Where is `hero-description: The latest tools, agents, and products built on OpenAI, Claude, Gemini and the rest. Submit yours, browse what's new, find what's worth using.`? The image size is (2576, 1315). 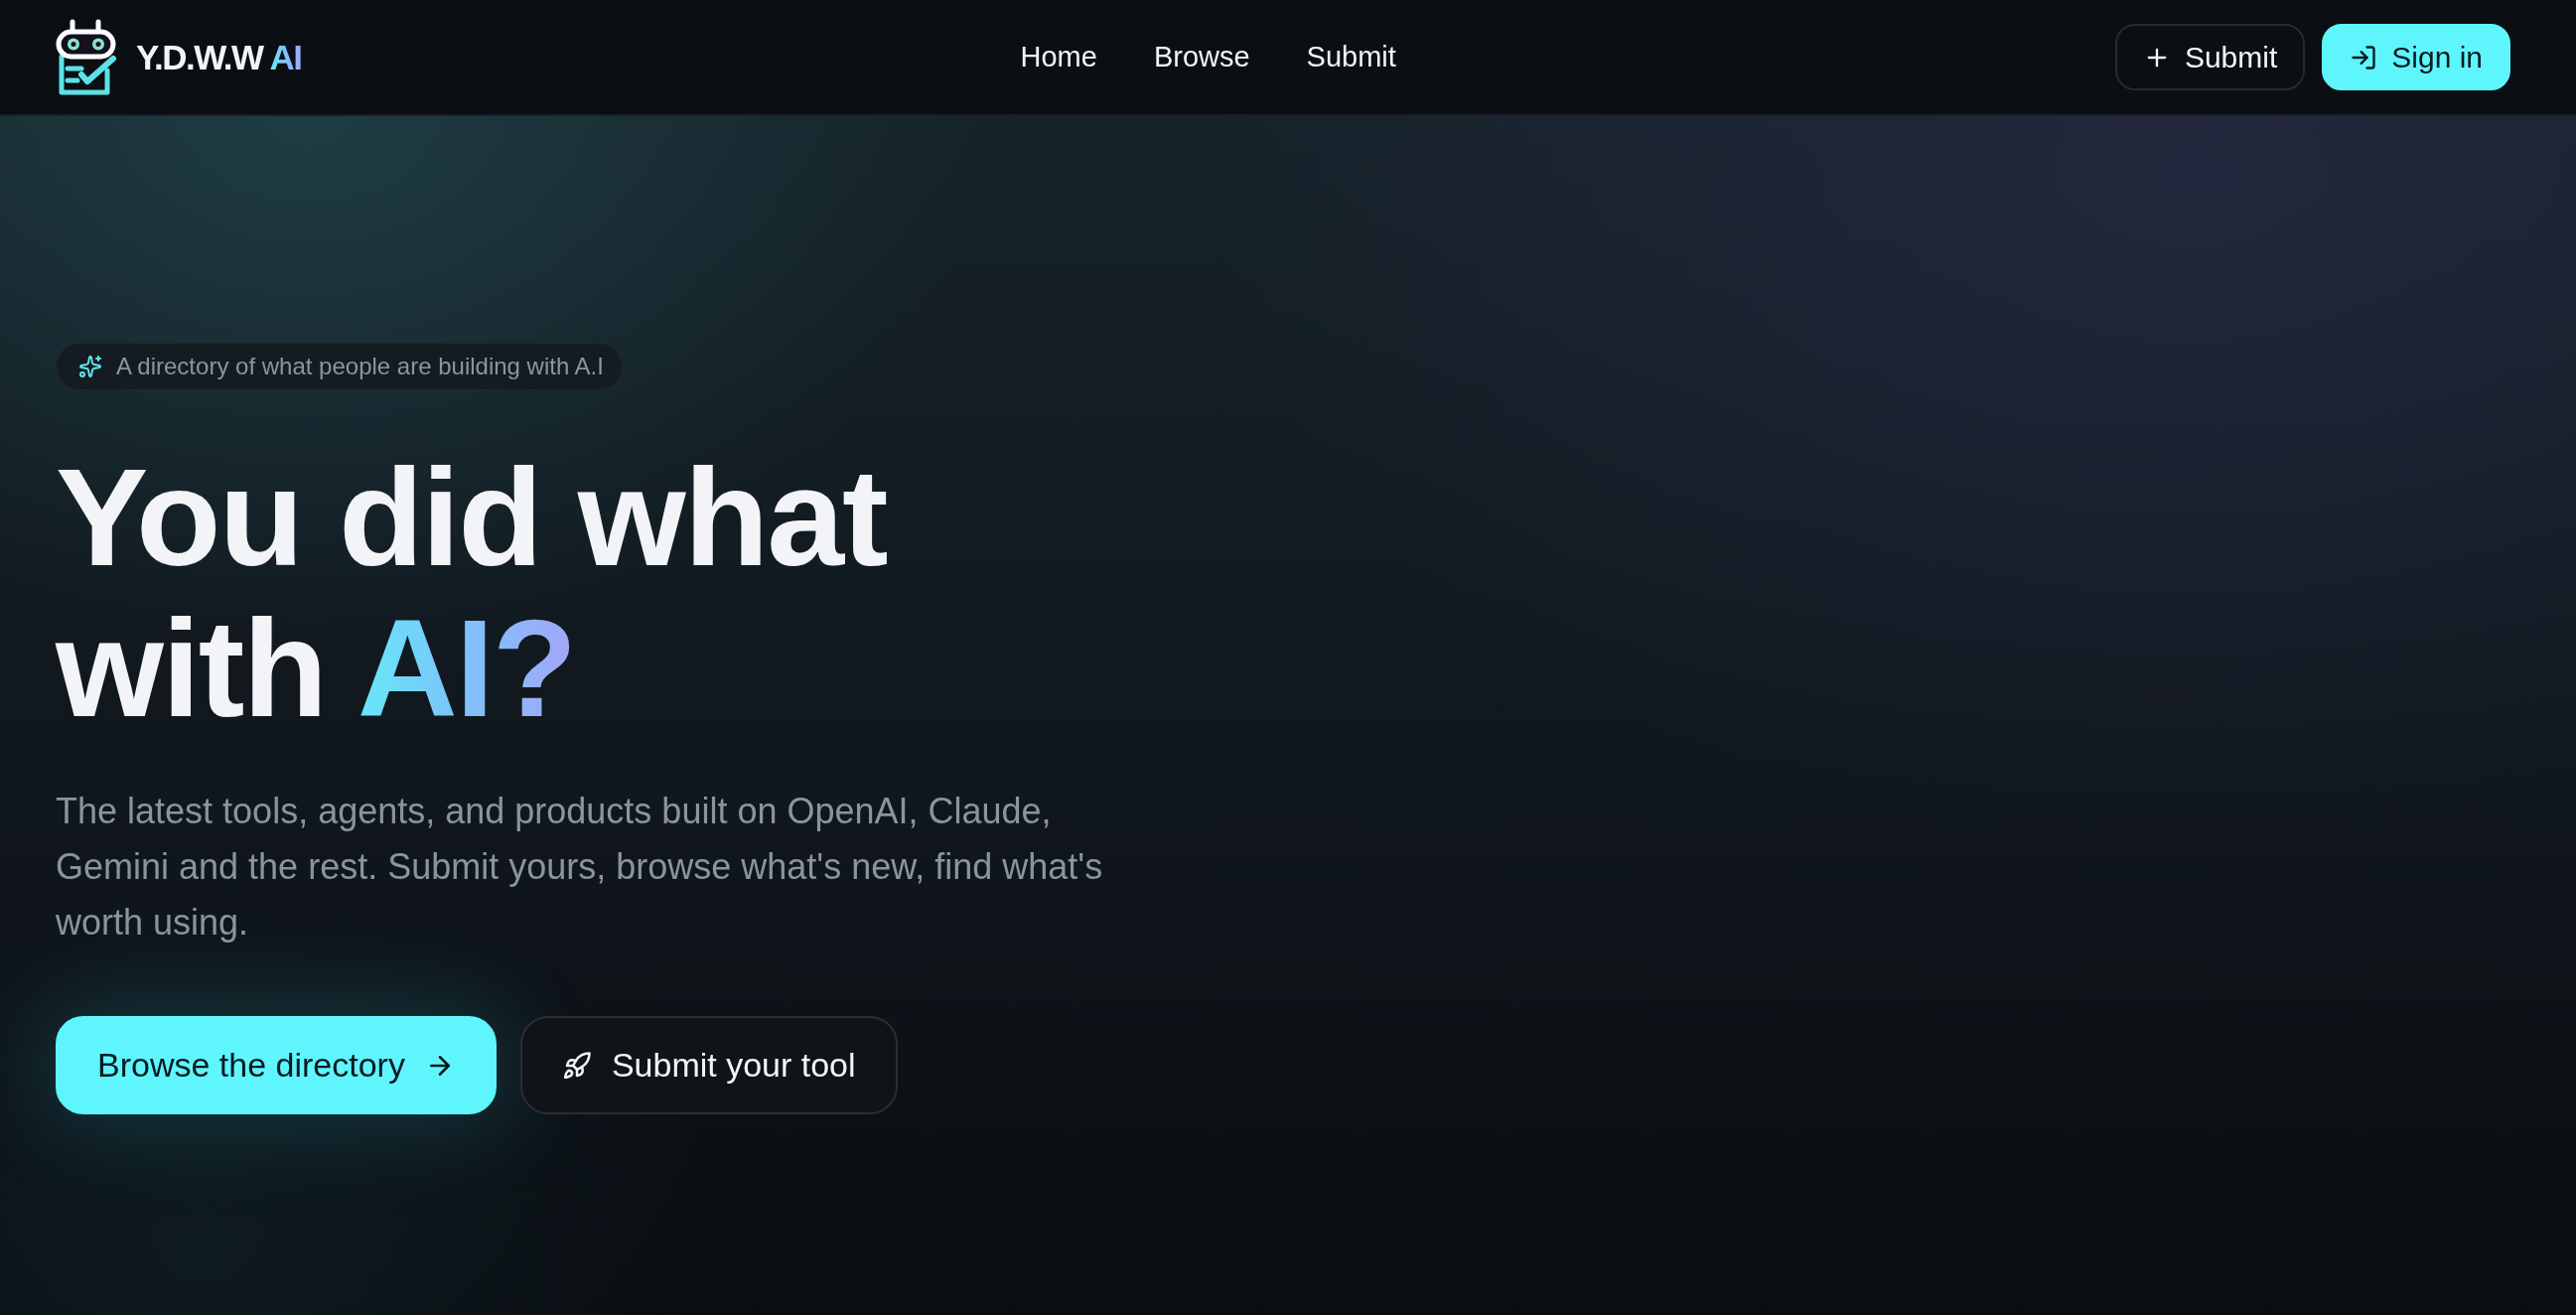
hero-description: The latest tools, agents, and products built on OpenAI, Claude, Gemini and the rest. Submit yours, browse what's new, find what's worth using. is located at coordinates (580, 867).